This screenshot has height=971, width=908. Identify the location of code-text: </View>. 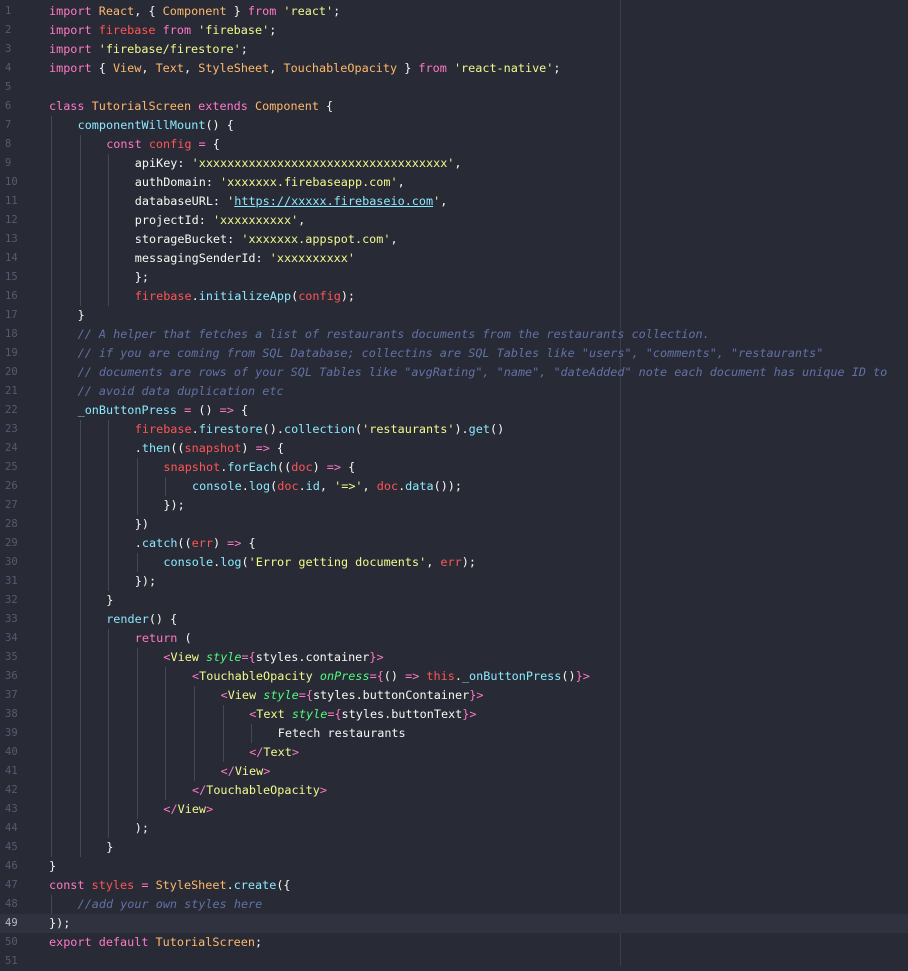
(188, 809).